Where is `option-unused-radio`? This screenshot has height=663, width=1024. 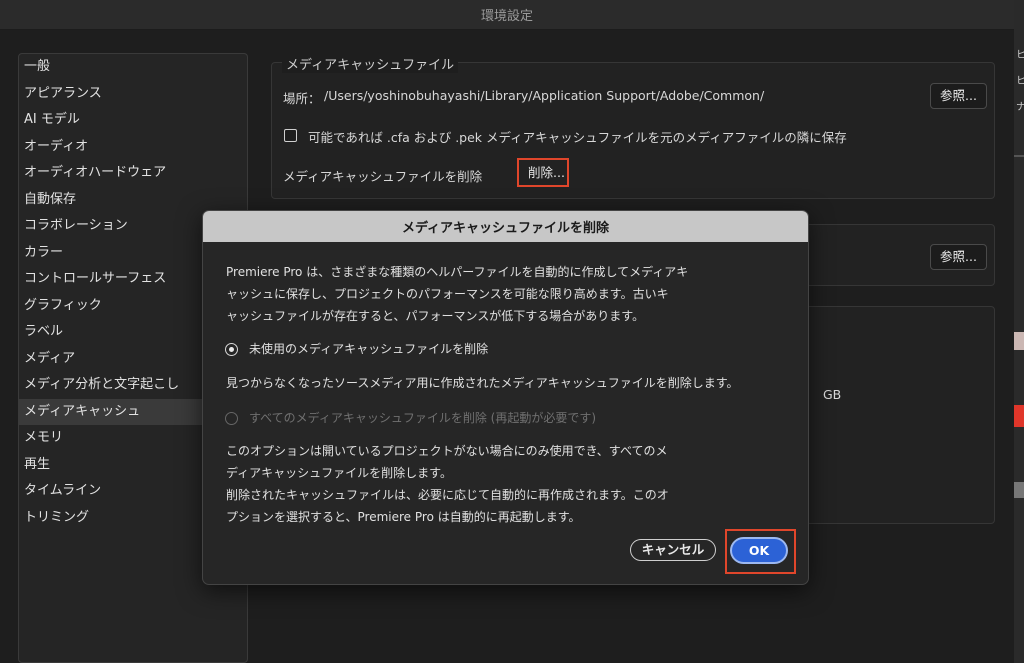
option-unused-radio is located at coordinates (231, 349).